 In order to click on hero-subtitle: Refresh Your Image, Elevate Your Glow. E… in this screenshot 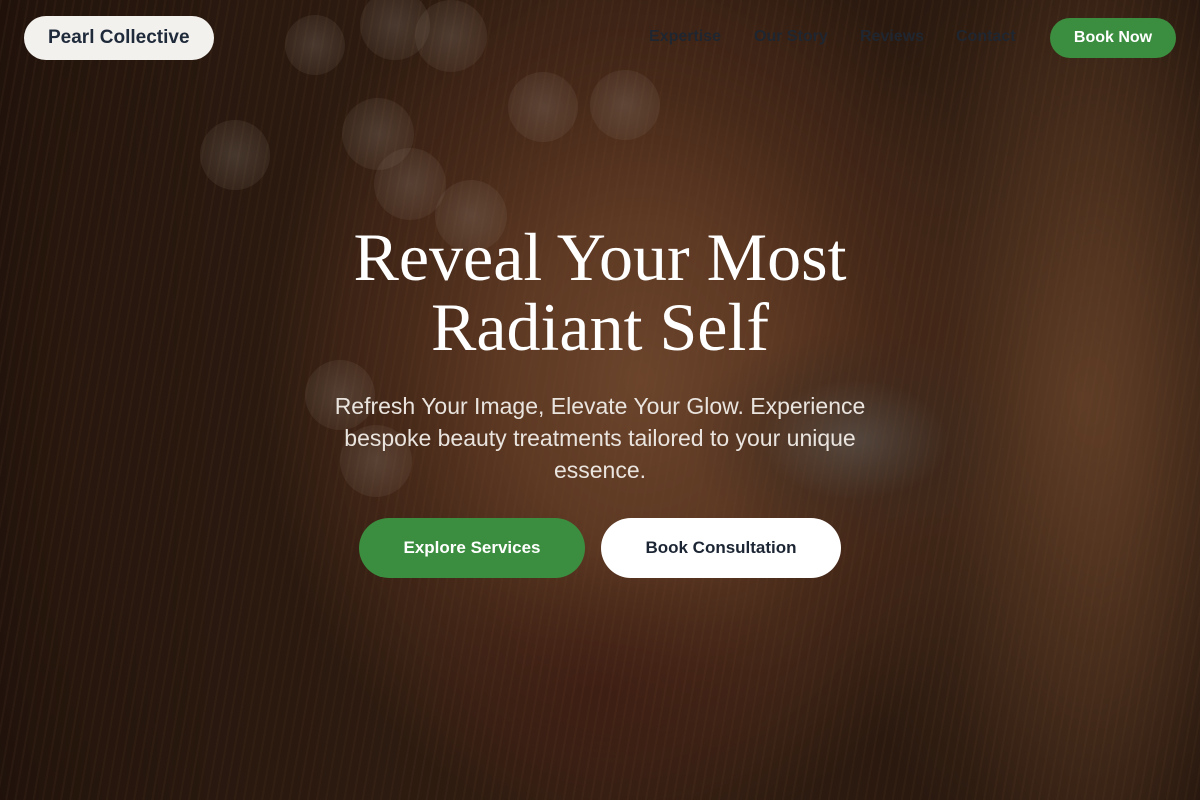, I will do `click(600, 438)`.